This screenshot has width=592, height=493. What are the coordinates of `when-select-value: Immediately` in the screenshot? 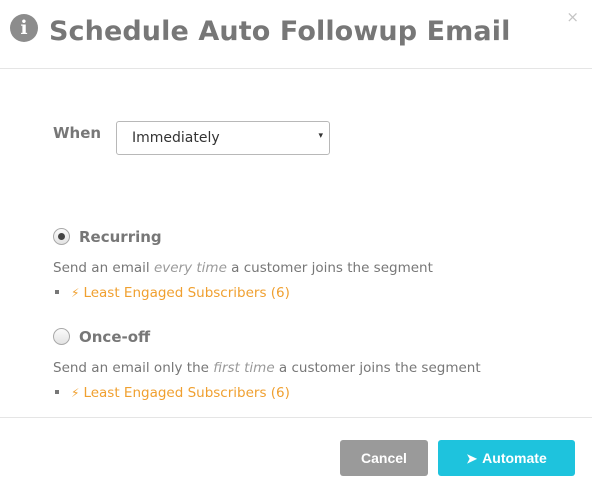 It's located at (176, 138).